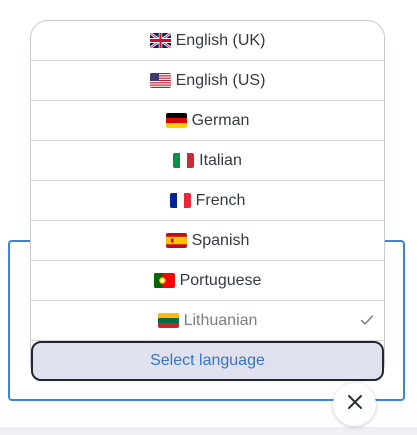  Describe the element at coordinates (208, 431) in the screenshot. I see `bottom-strip` at that location.